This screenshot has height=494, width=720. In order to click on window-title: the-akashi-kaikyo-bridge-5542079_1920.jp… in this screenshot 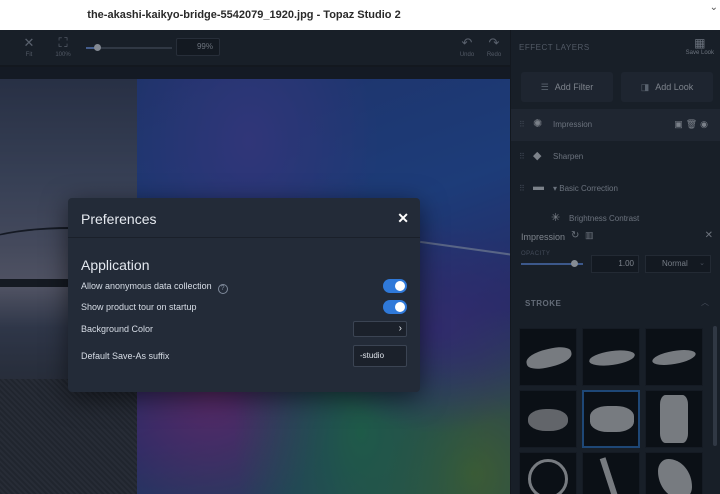, I will do `click(244, 15)`.